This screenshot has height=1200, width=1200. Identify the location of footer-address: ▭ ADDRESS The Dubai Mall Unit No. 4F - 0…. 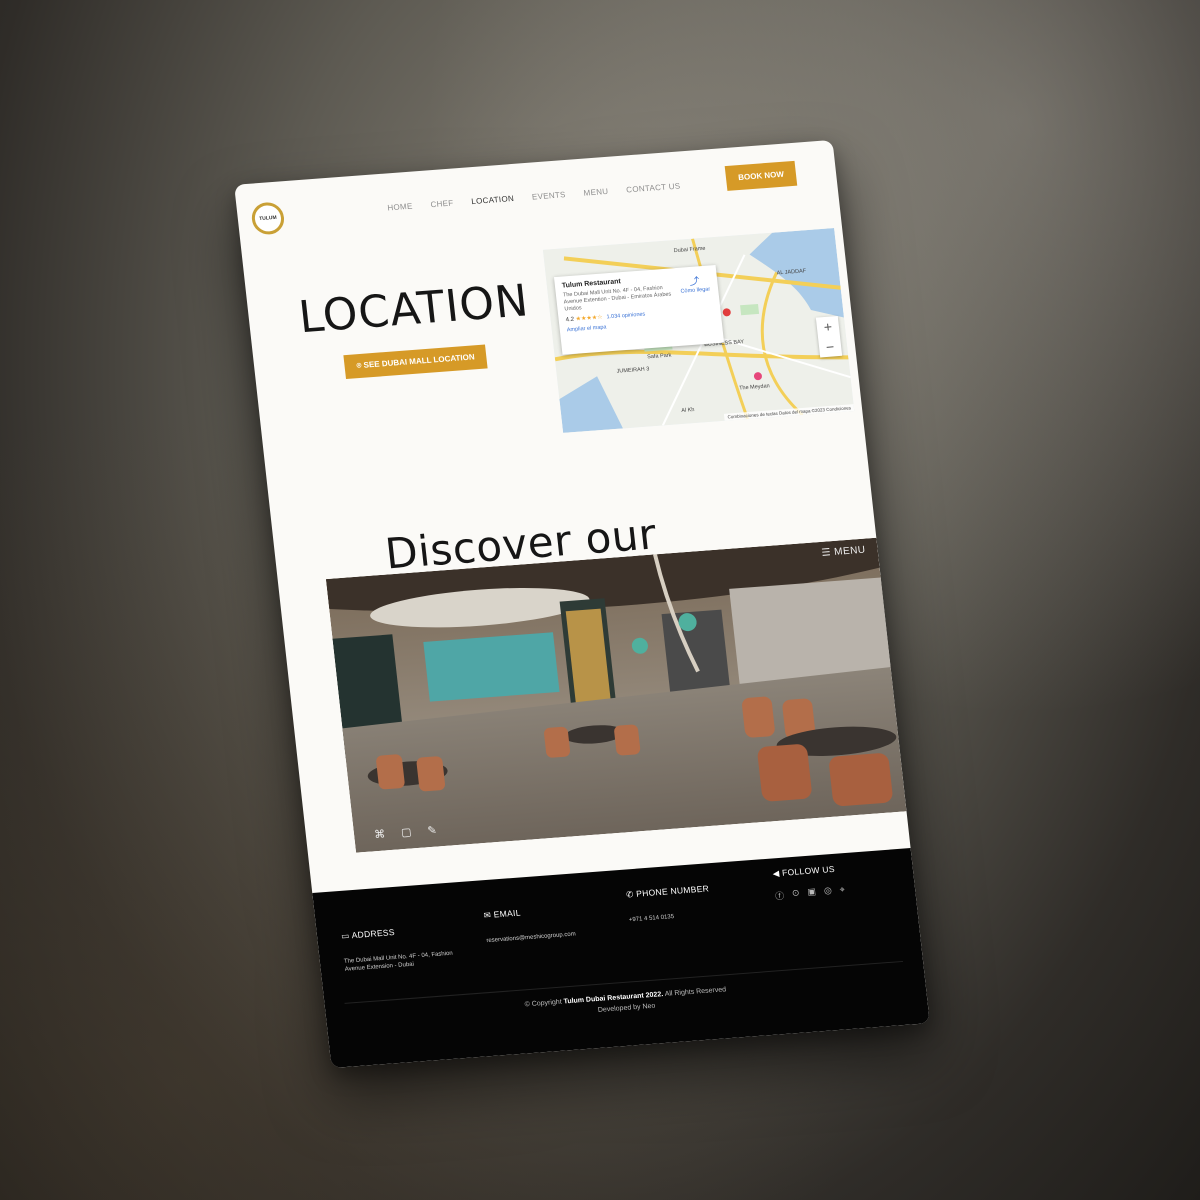
(403, 948).